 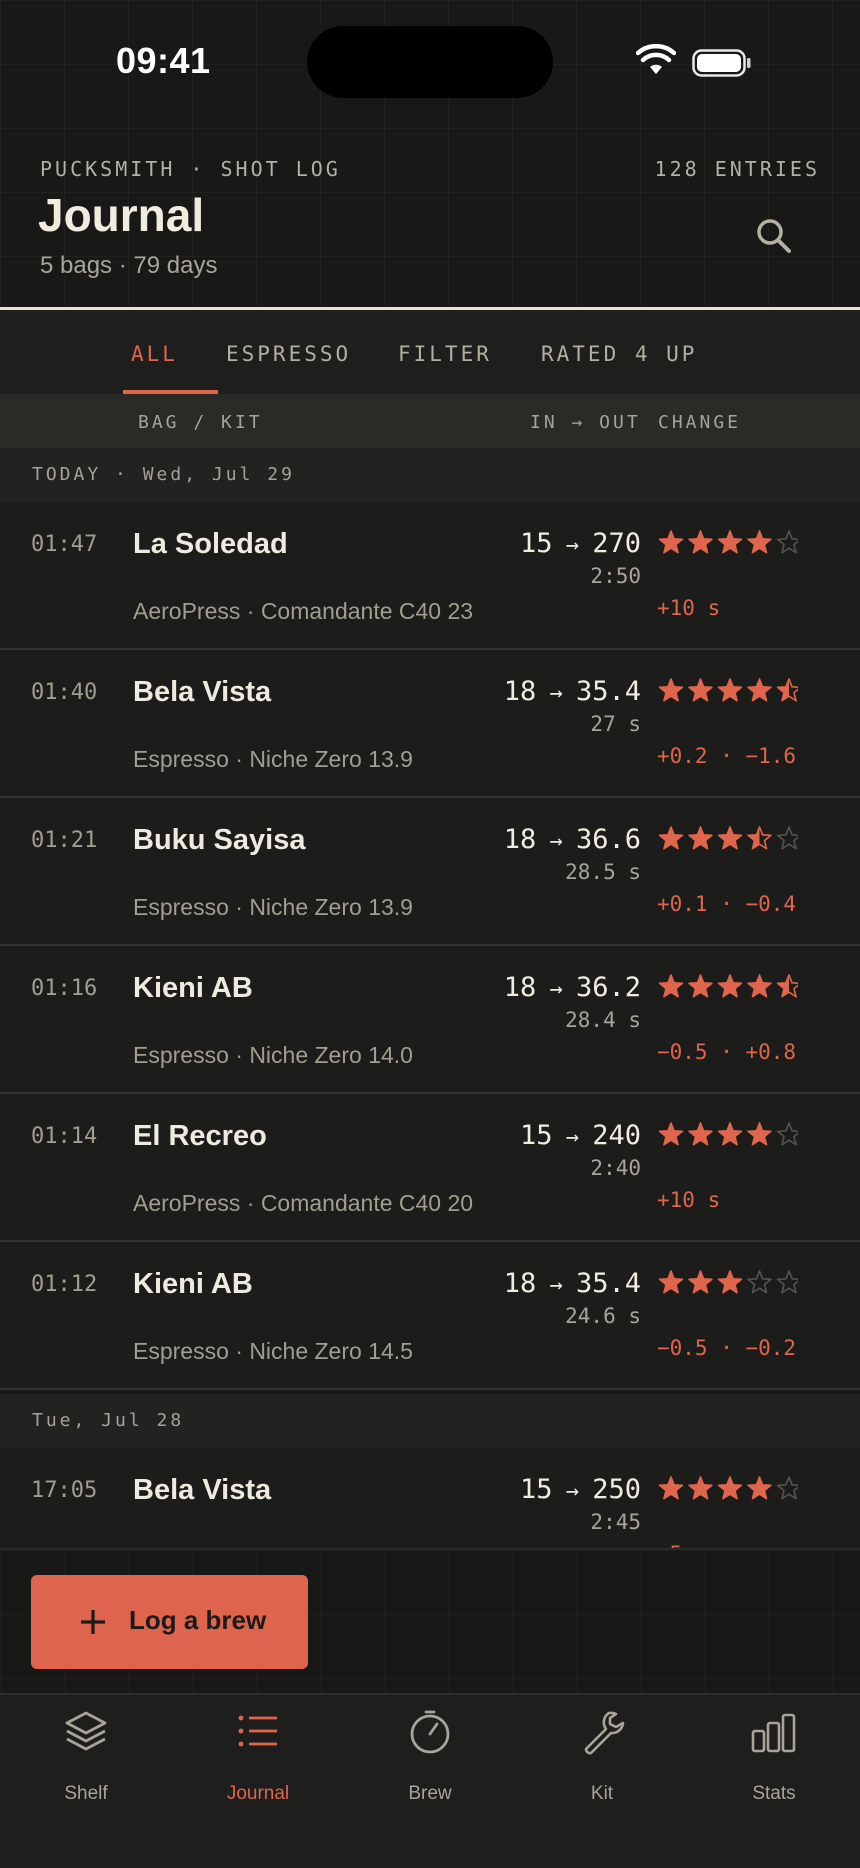 What do you see at coordinates (190, 169) in the screenshot?
I see `app-overline: PUCKSMITH · SHOT LOG` at bounding box center [190, 169].